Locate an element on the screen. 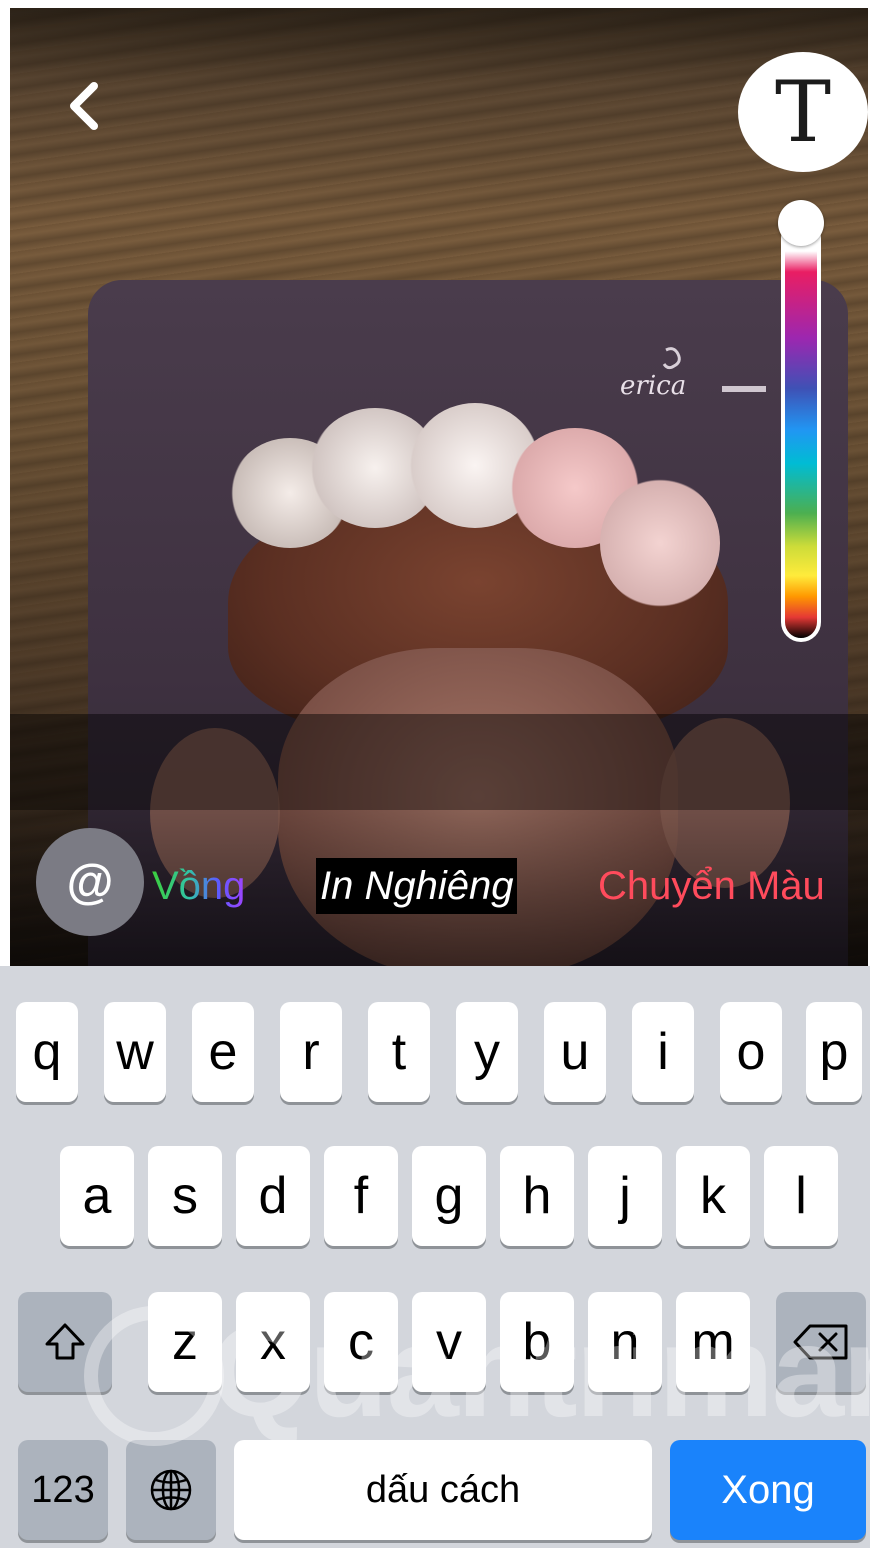 This screenshot has width=870, height=1548. key-i: i is located at coordinates (663, 1052).